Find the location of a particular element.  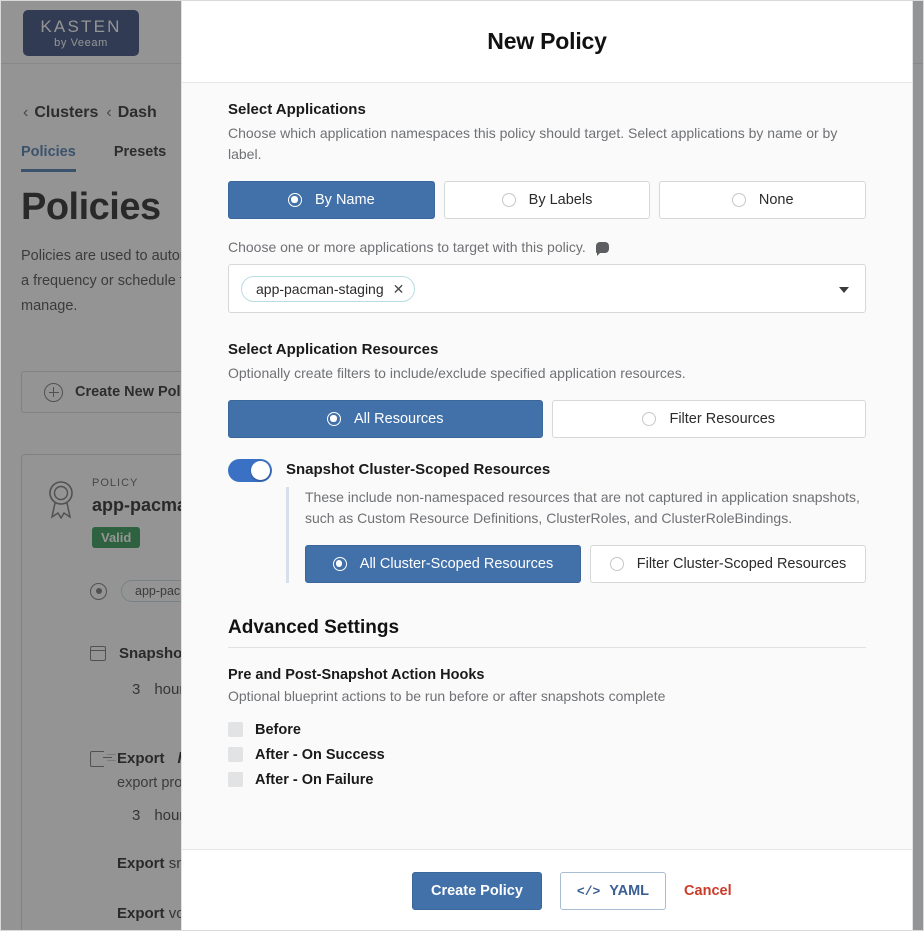

action-hooks-title: Pre and Post-Snapshot Action Hooks is located at coordinates (356, 675).